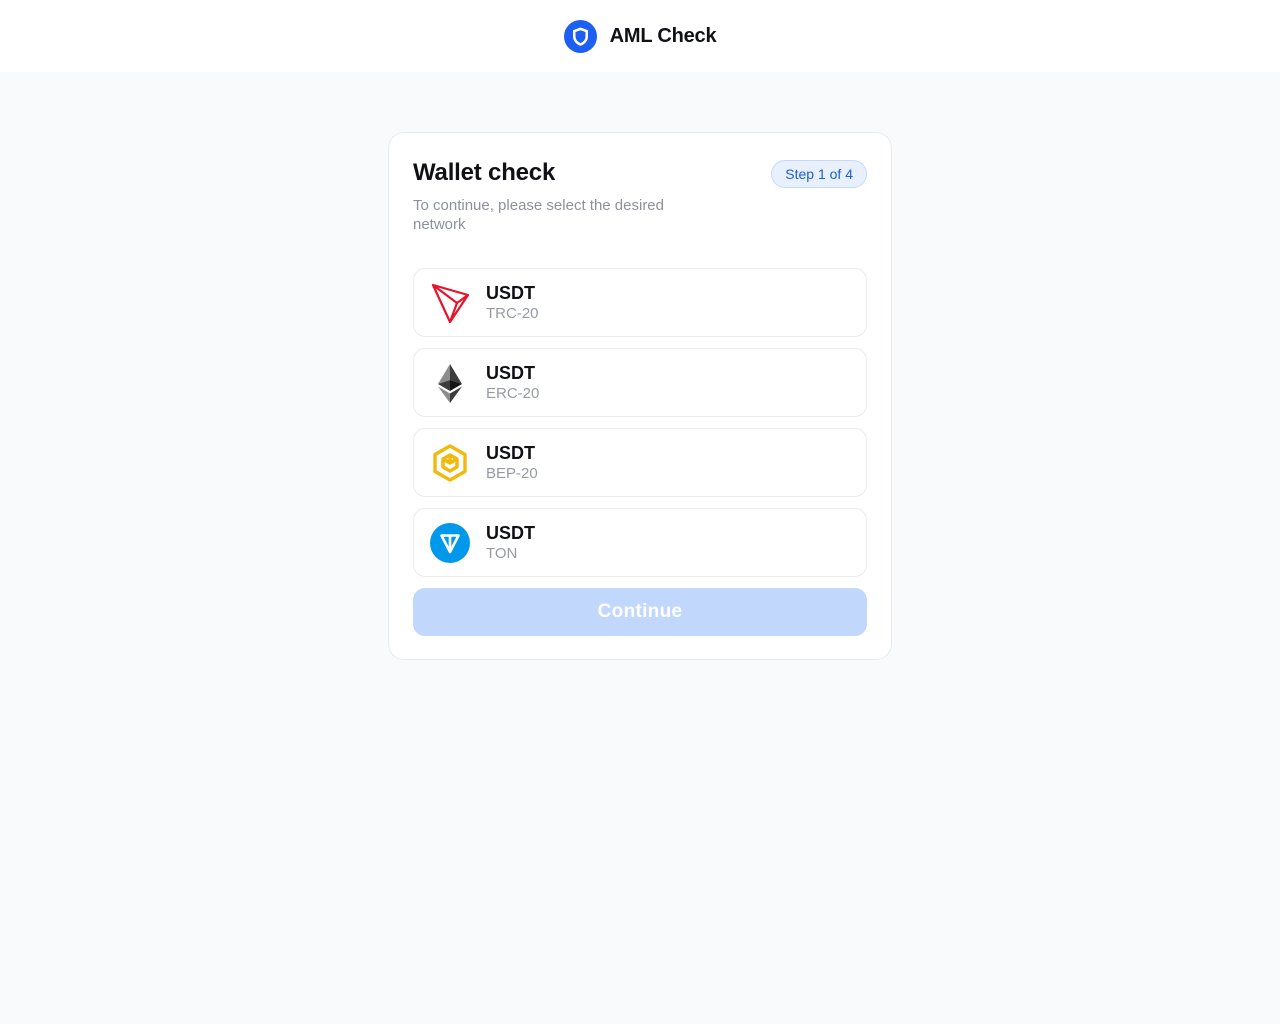 This screenshot has width=1280, height=1024. I want to click on tron-icon, so click(450, 303).